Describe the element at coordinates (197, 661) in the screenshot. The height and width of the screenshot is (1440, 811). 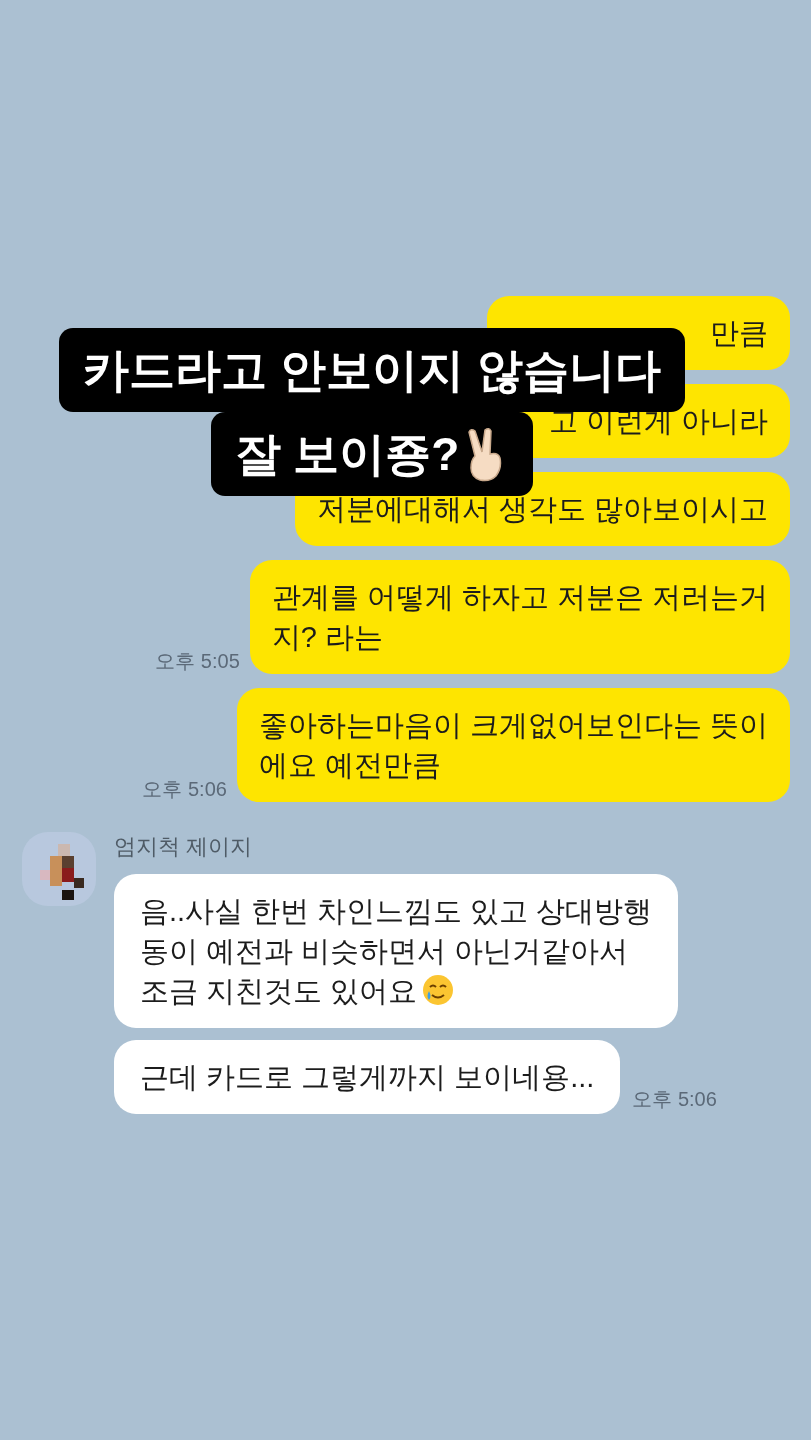
I see `message-time: 오후 5:05` at that location.